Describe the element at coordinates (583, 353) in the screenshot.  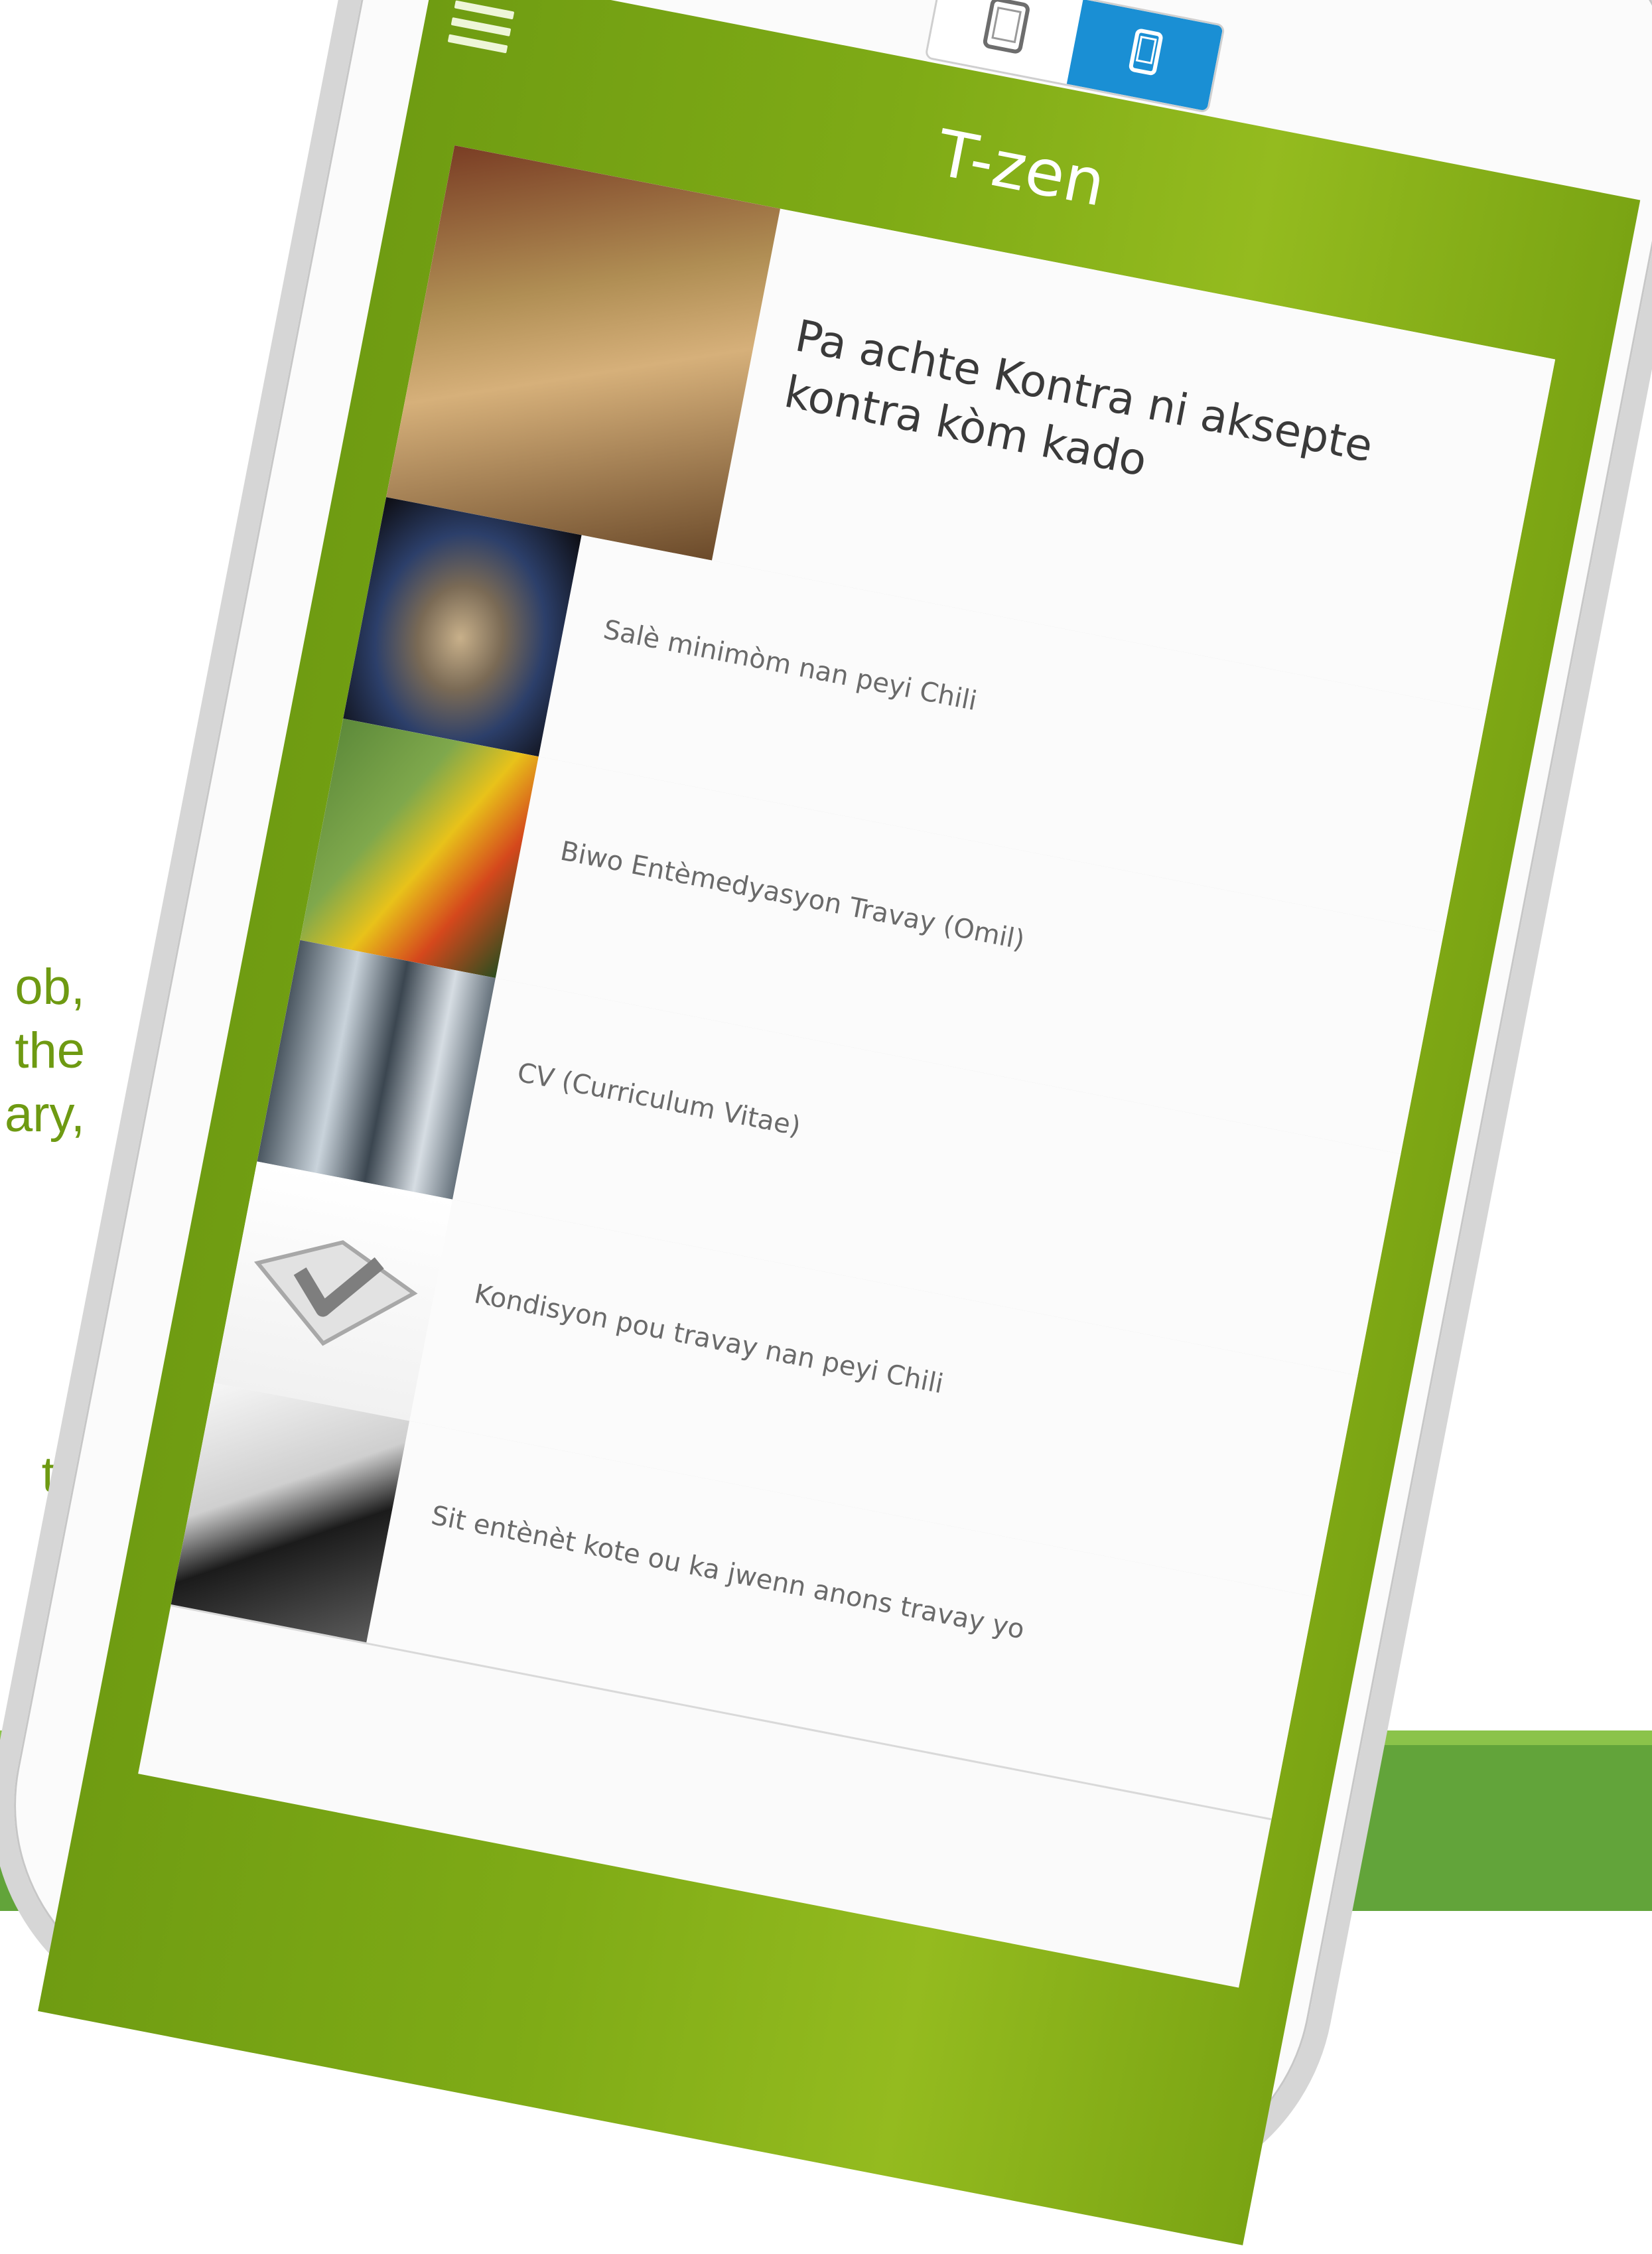
I see `contract-signing-photo` at that location.